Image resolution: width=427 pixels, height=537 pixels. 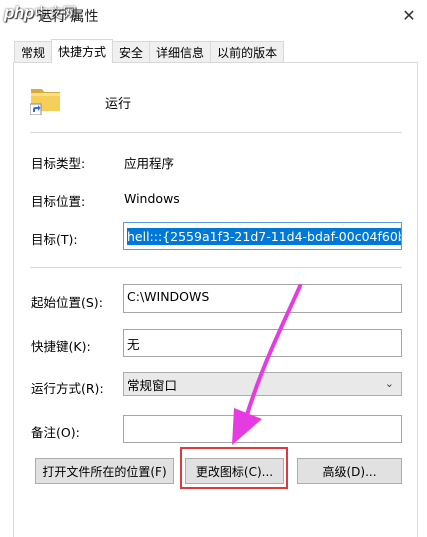 What do you see at coordinates (216, 267) in the screenshot?
I see `separator-middle` at bounding box center [216, 267].